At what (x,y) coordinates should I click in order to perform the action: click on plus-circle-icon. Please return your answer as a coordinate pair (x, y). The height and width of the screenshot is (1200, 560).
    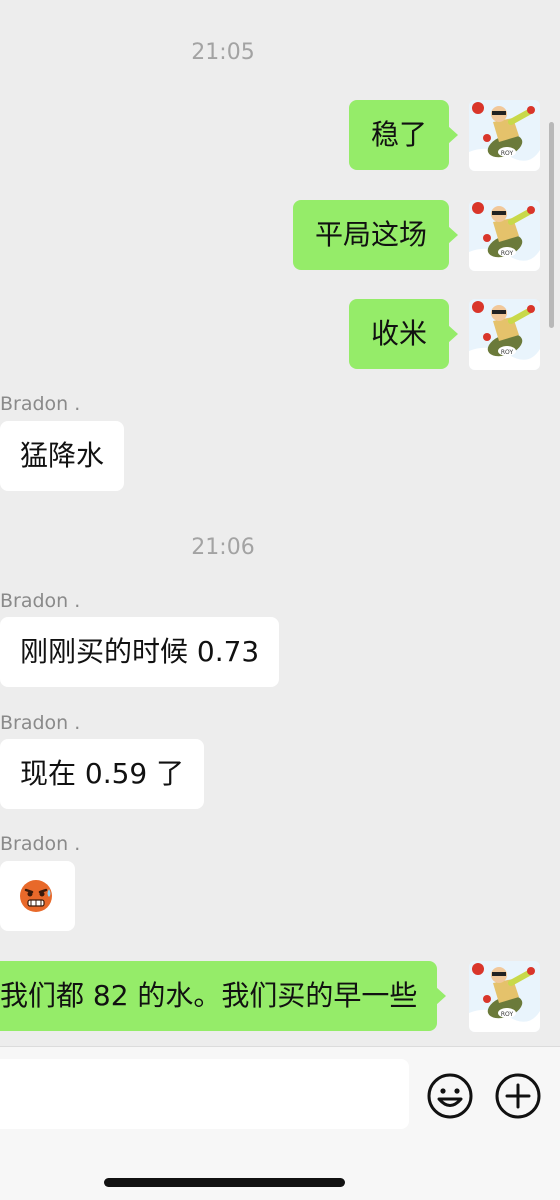
    Looking at the image, I should click on (518, 1096).